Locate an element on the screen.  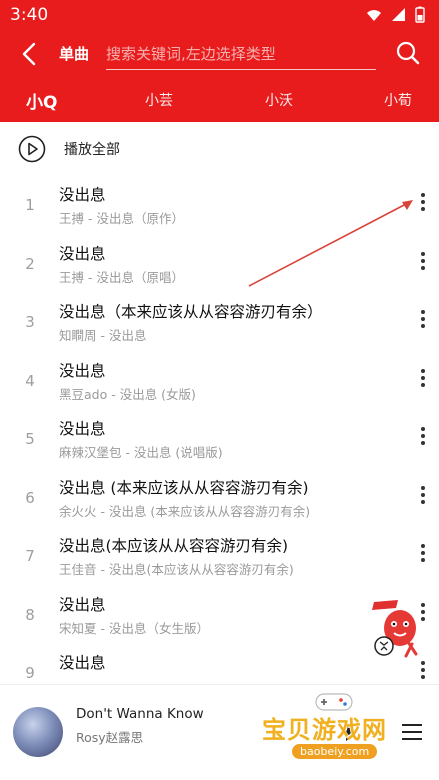
back-arrow-icon is located at coordinates (29, 54).